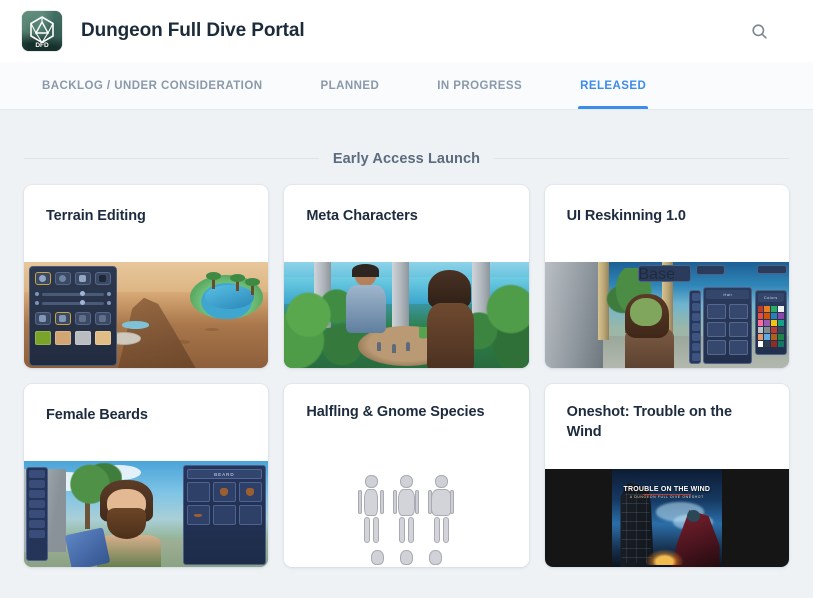 Image resolution: width=813 pixels, height=598 pixels. What do you see at coordinates (102, 338) in the screenshot?
I see `swatch-sand` at bounding box center [102, 338].